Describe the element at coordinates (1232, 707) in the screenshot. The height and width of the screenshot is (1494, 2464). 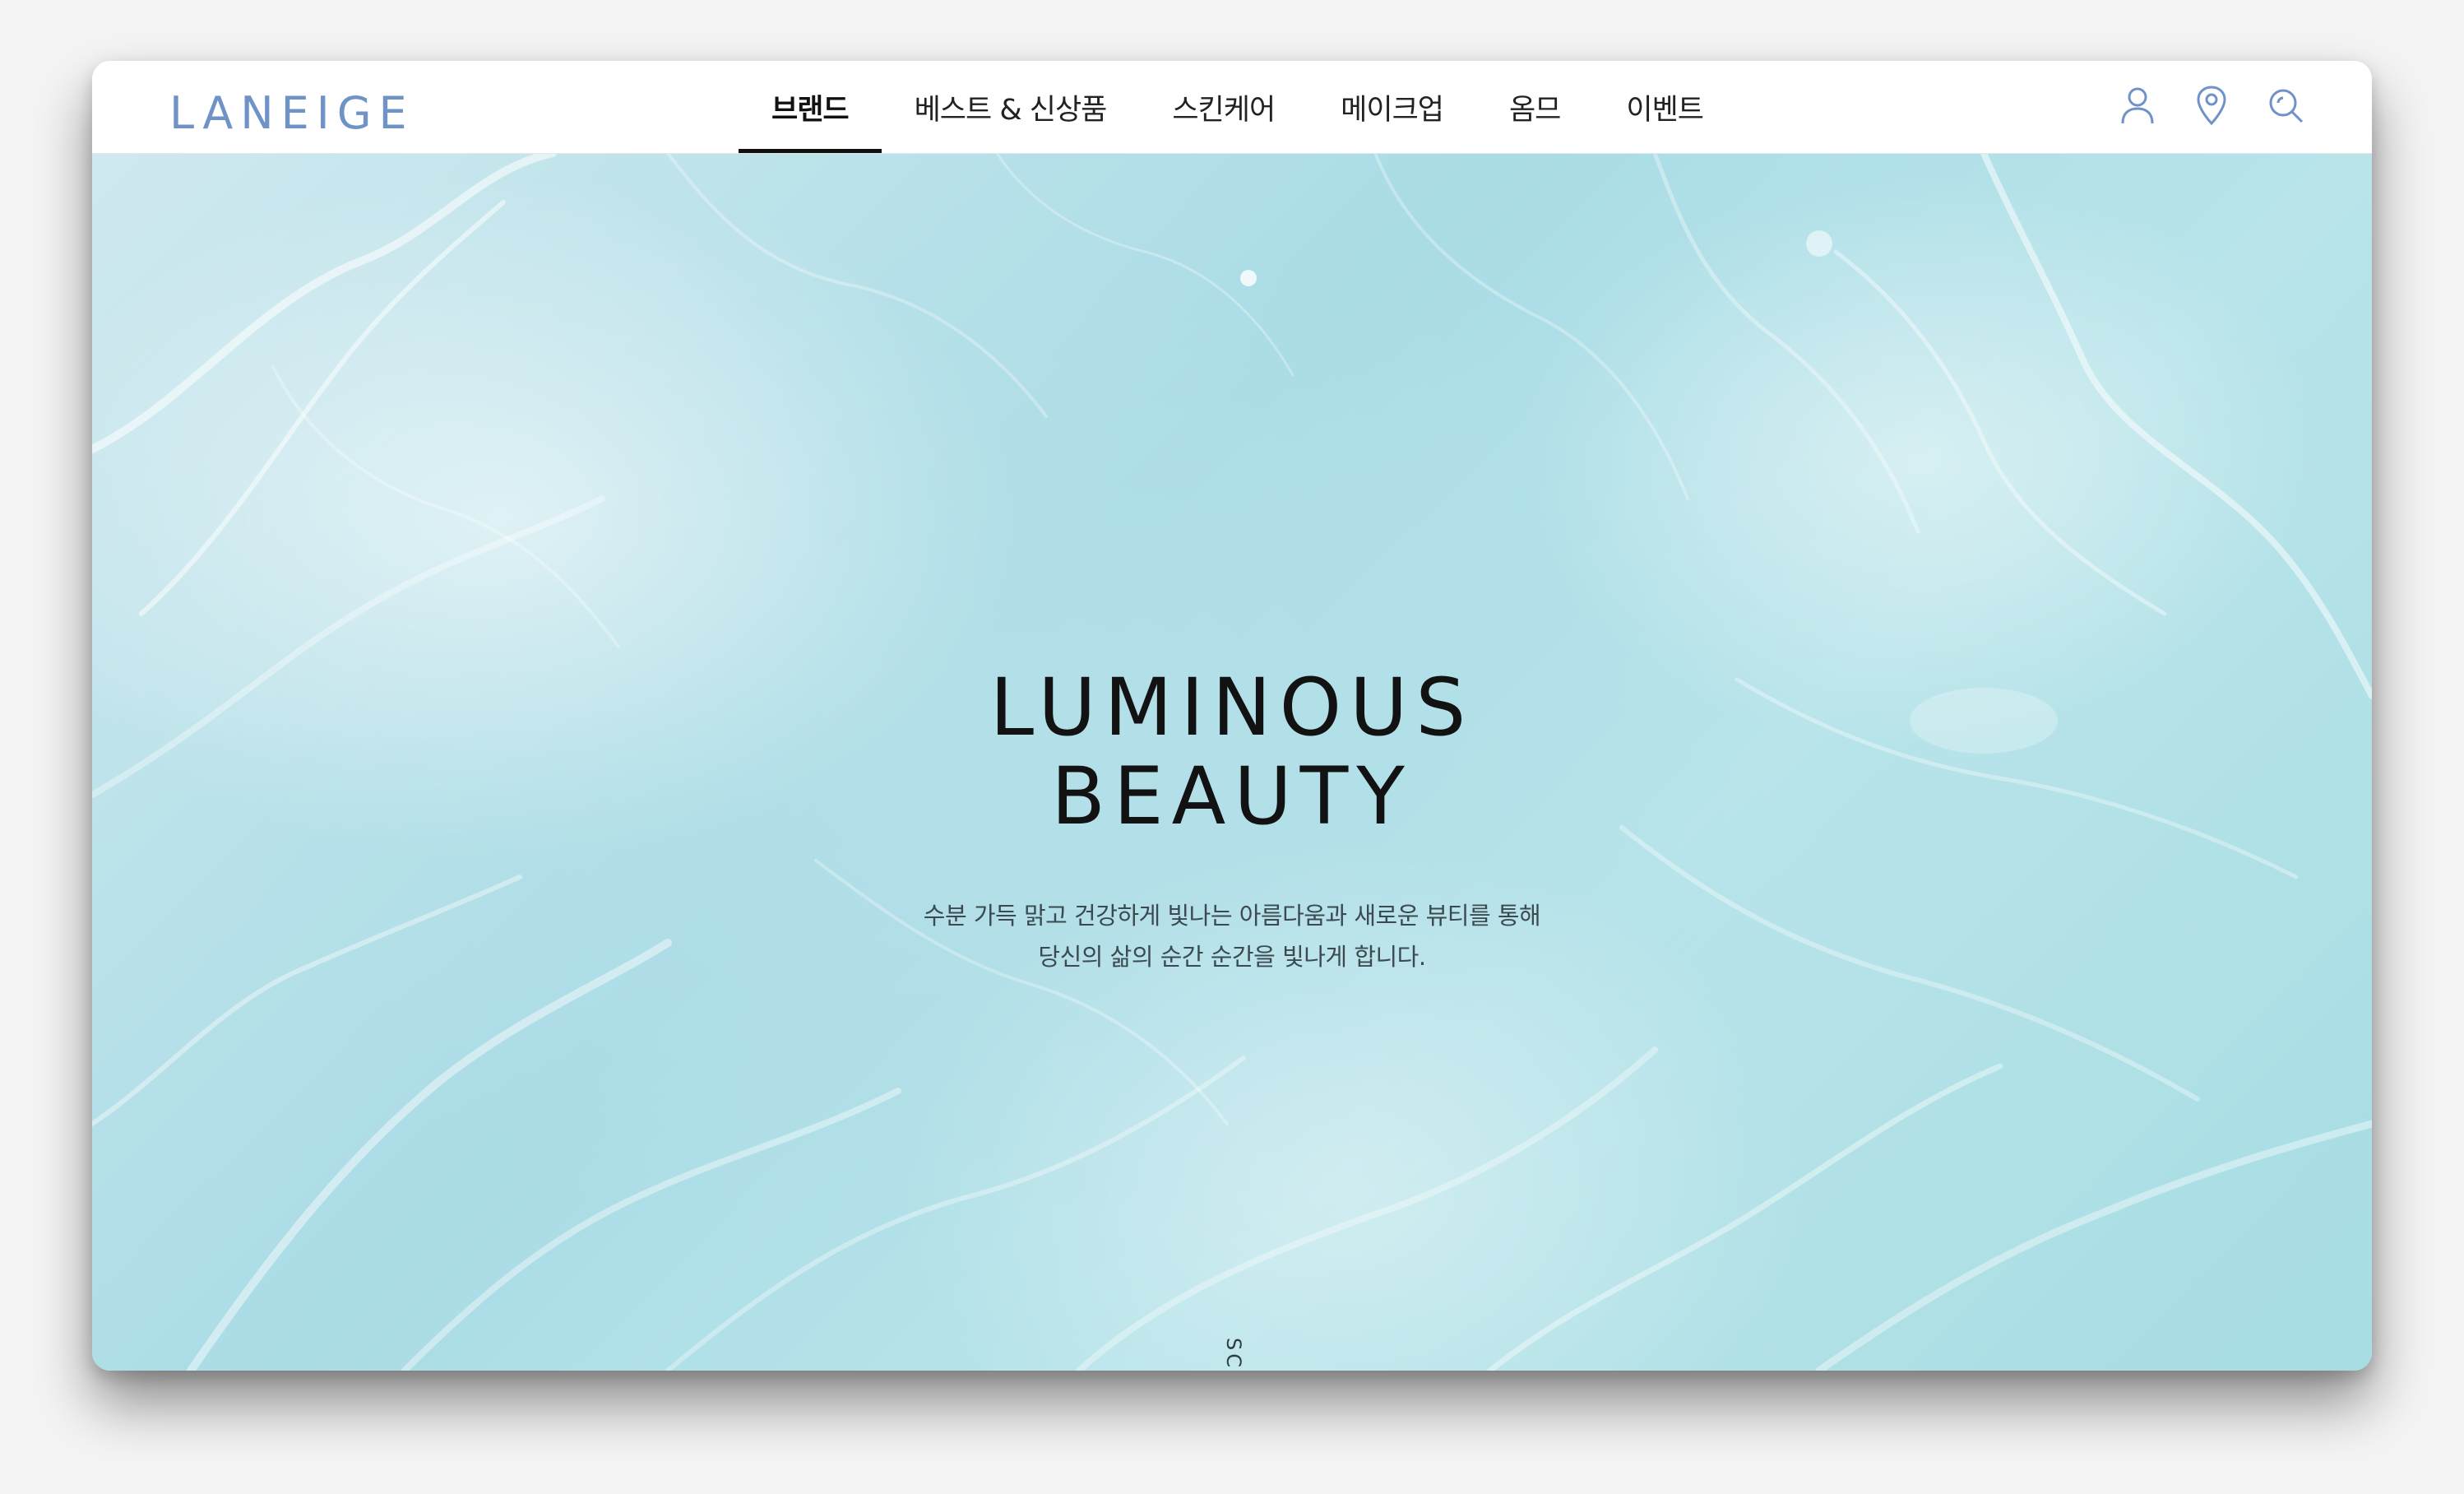
I see `hero-title-line-1: LUMINOUS` at that location.